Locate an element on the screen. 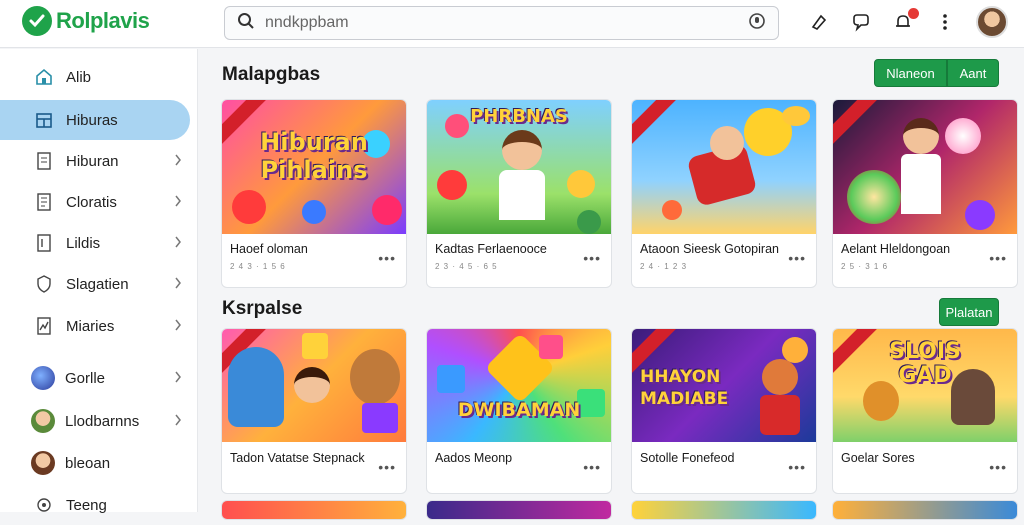 The height and width of the screenshot is (525, 1024). sidebar-item-label: Hiburan is located at coordinates (92, 161).